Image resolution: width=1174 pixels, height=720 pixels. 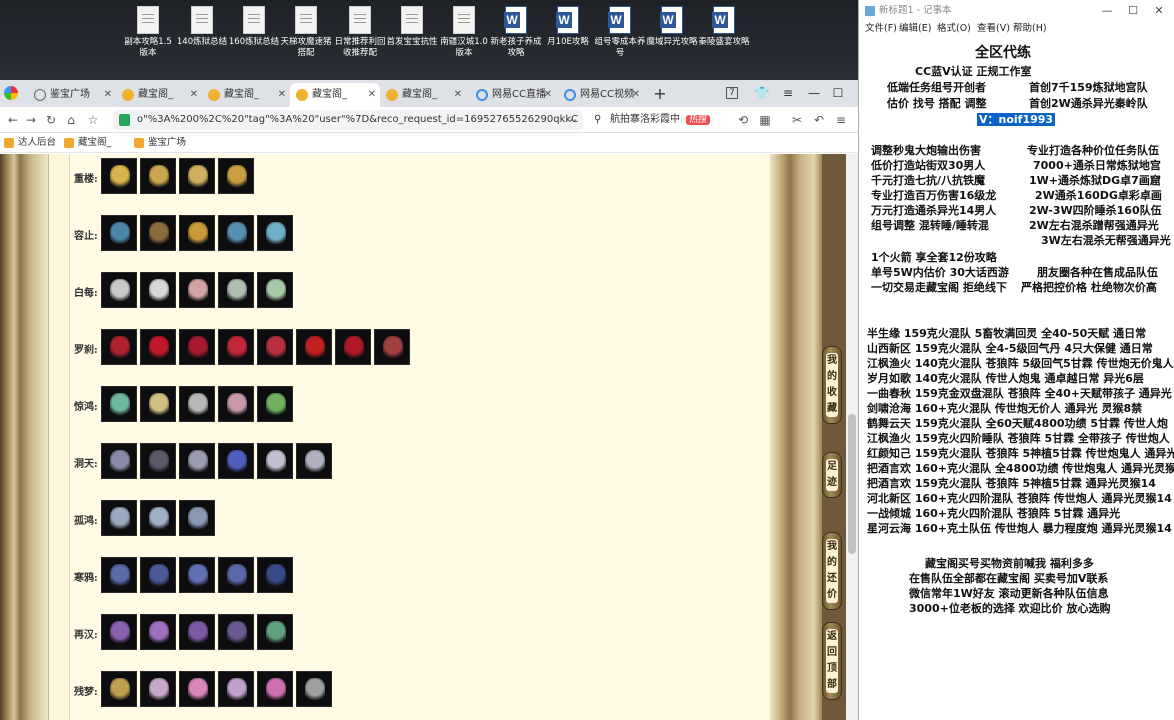 I want to click on star-icon: ☆, so click(x=93, y=120).